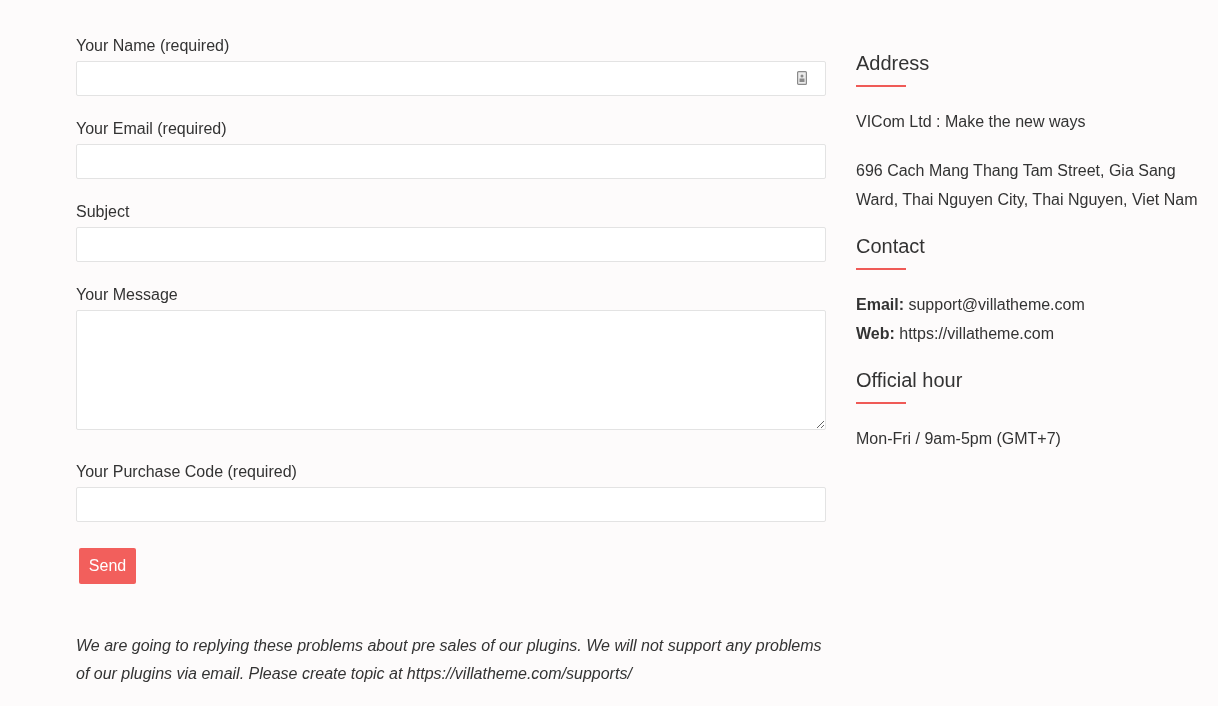 The image size is (1218, 706). I want to click on info-text: VICom Ltd : Make the new ways, so click(971, 122).